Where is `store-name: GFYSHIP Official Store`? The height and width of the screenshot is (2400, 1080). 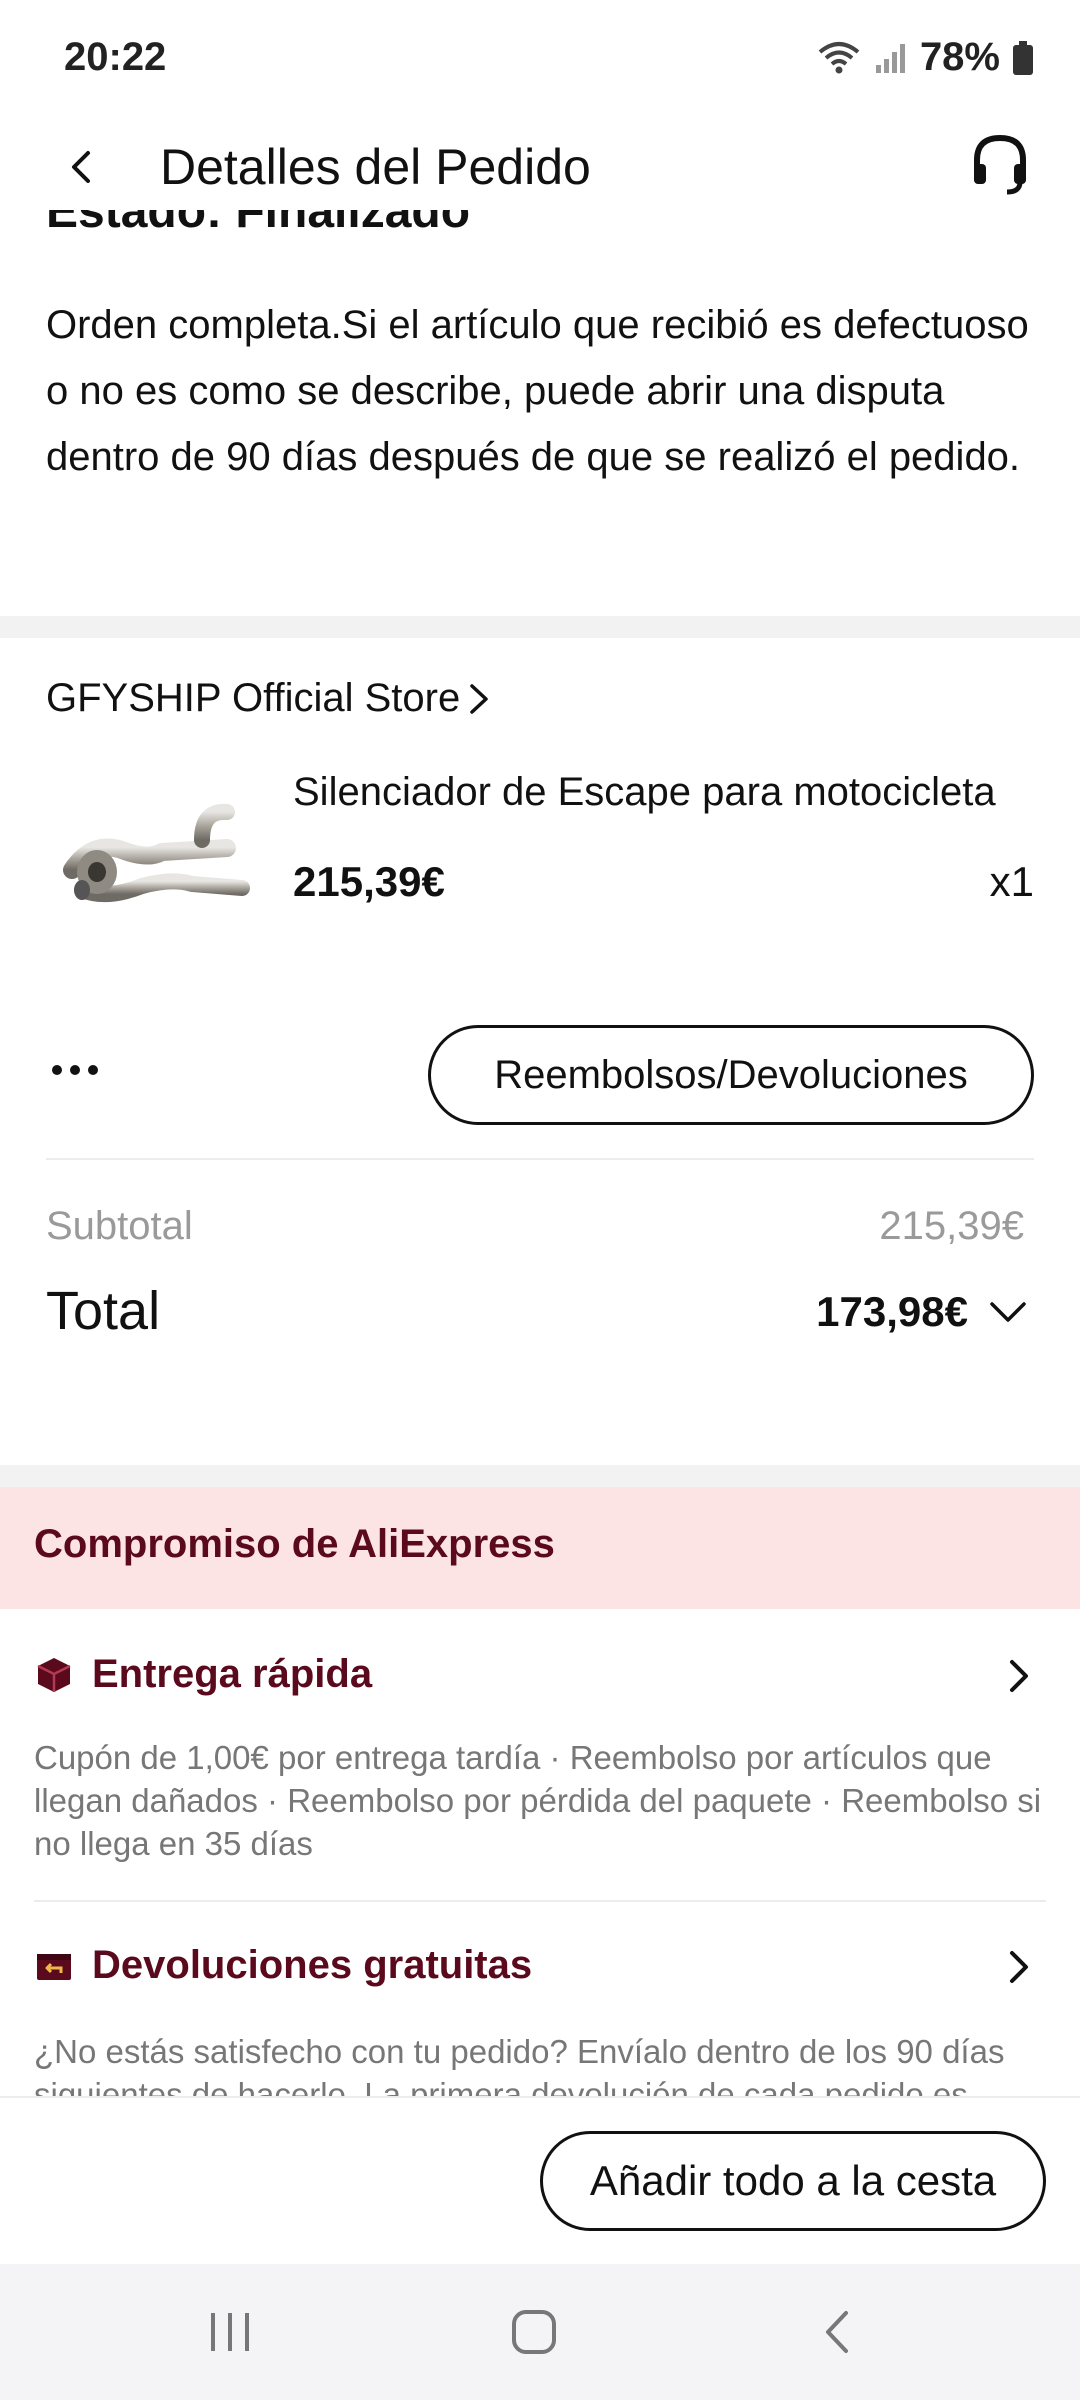
store-name: GFYSHIP Official Store is located at coordinates (253, 698).